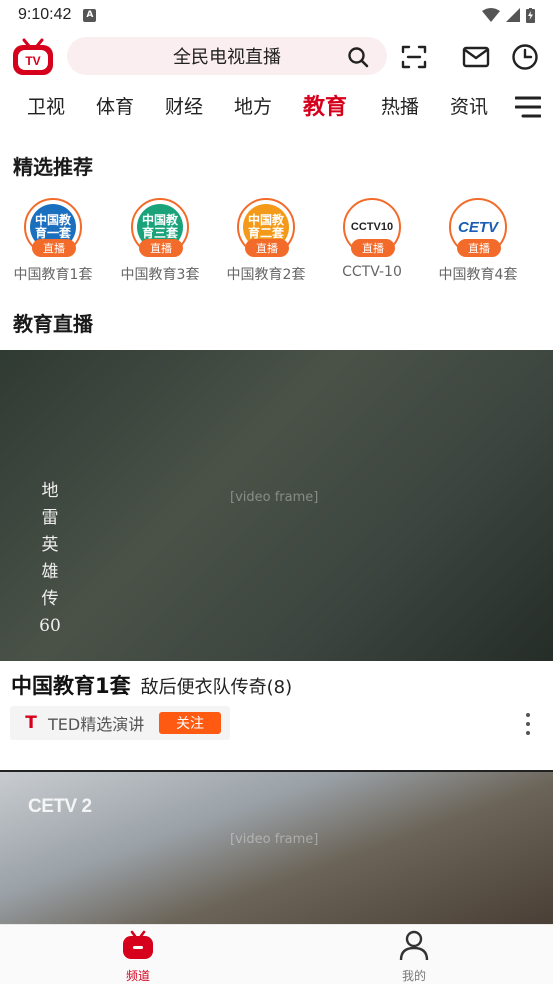 Image resolution: width=553 pixels, height=984 pixels. I want to click on follow-button: 关注, so click(190, 723).